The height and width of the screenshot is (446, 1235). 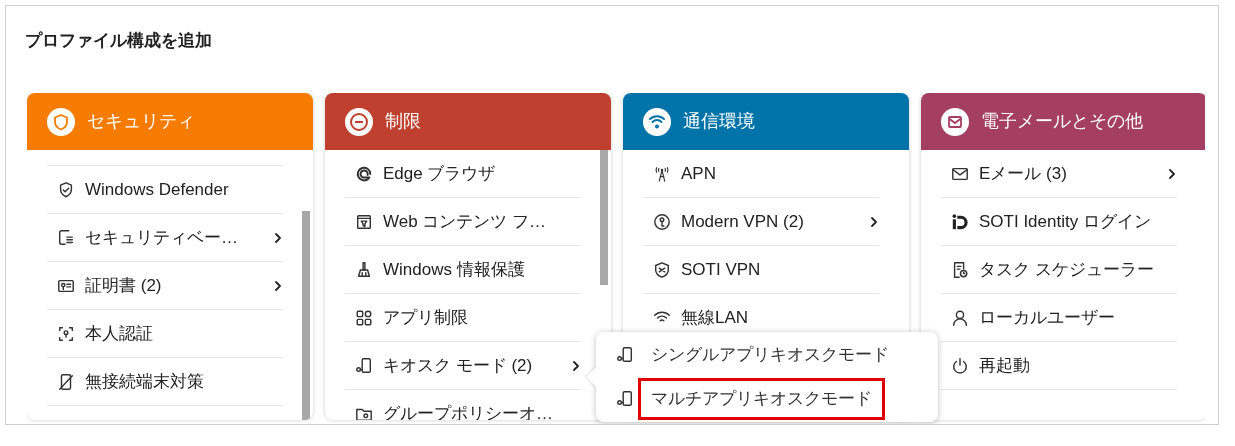 I want to click on category-title: セキュリティ, so click(x=141, y=121).